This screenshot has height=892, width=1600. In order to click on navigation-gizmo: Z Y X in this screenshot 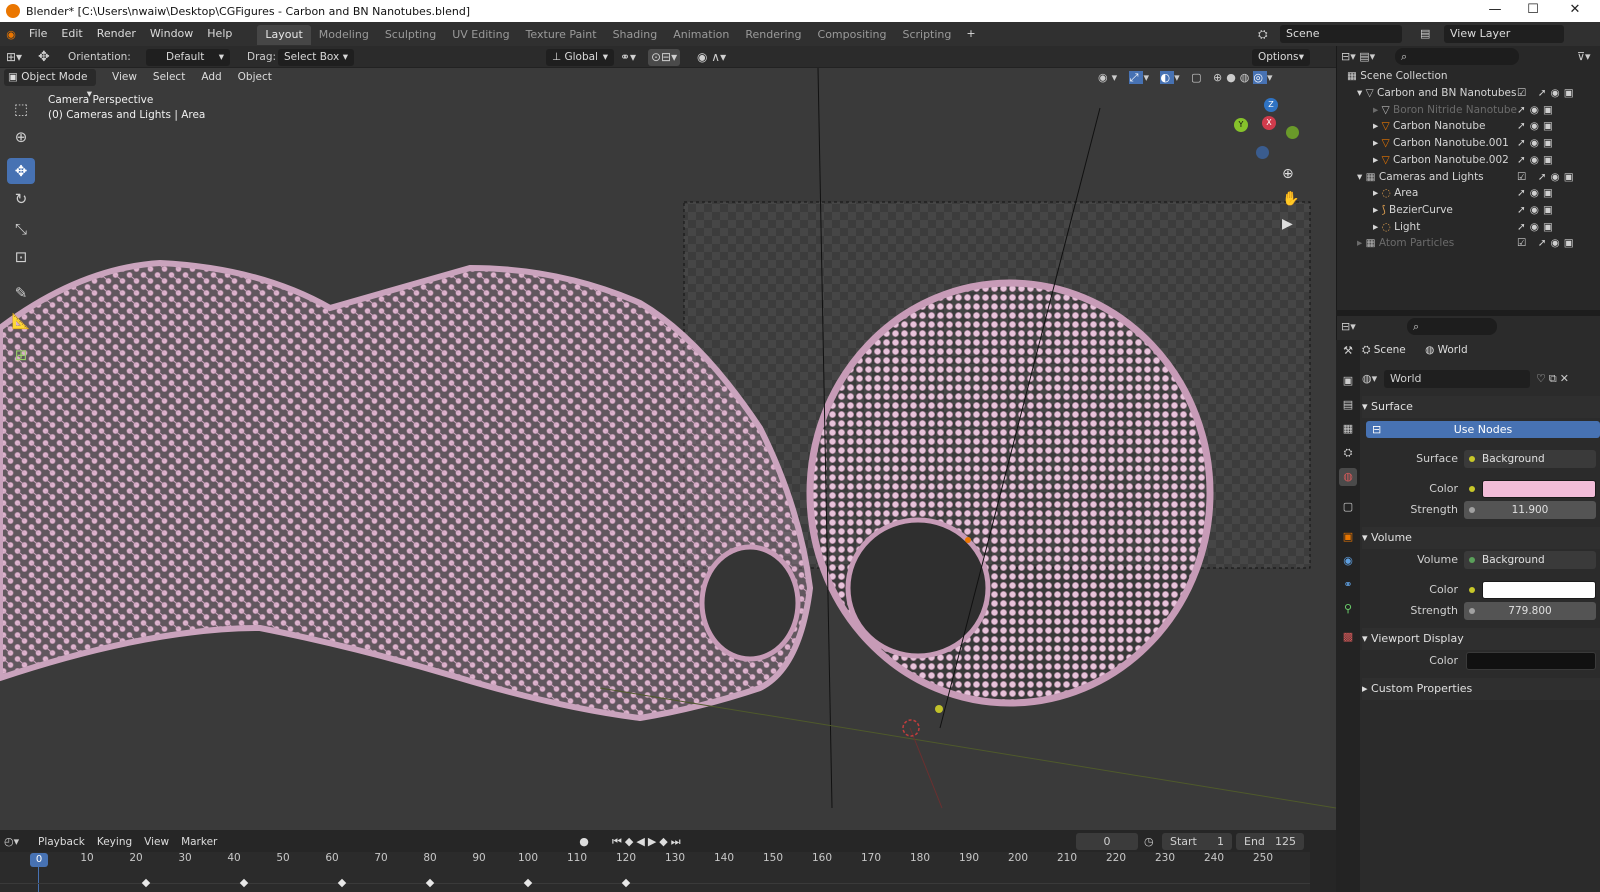, I will do `click(1266, 133)`.